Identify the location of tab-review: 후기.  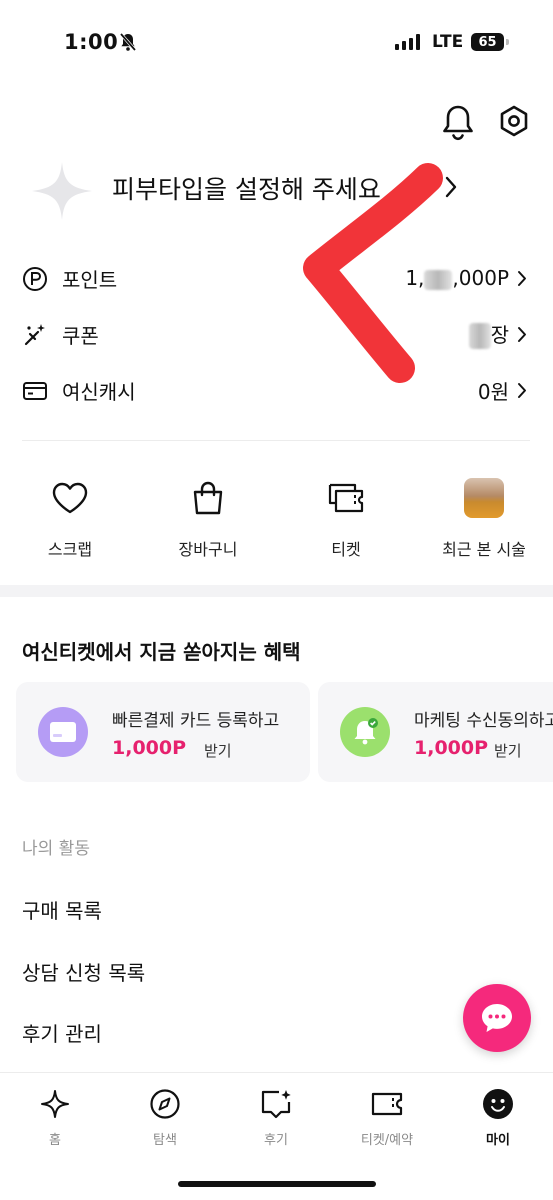
(276, 1117).